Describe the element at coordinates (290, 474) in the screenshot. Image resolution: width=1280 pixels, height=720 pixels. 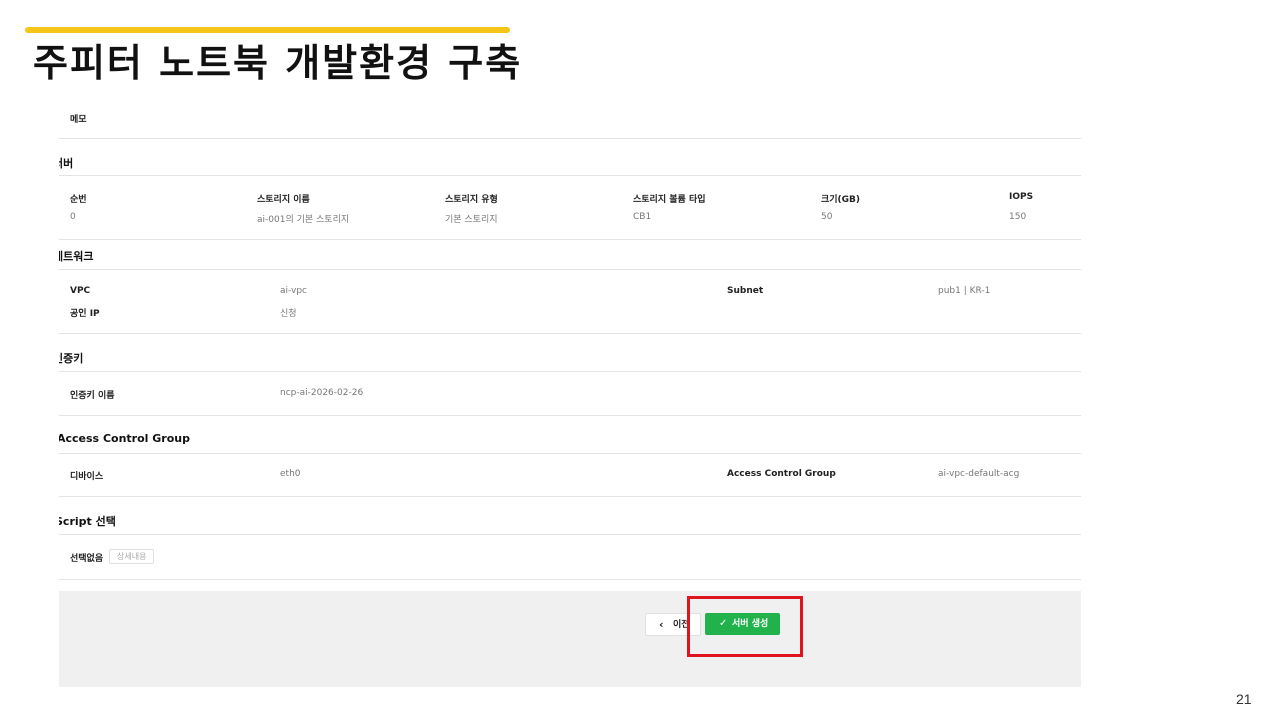
I see `device-value: eth0` at that location.